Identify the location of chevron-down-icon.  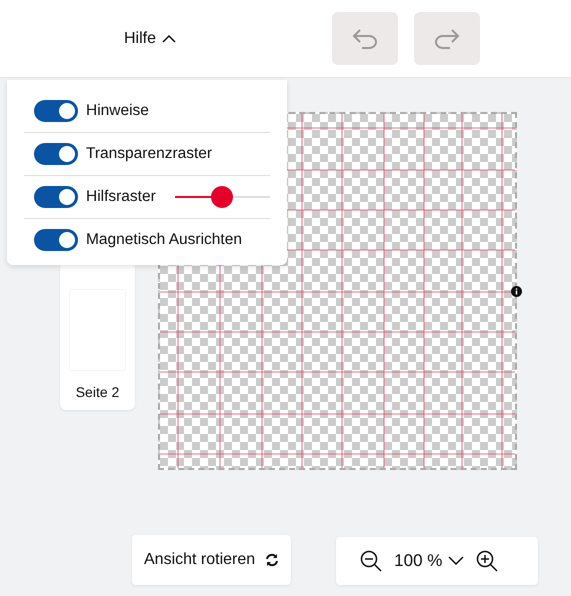
(456, 561).